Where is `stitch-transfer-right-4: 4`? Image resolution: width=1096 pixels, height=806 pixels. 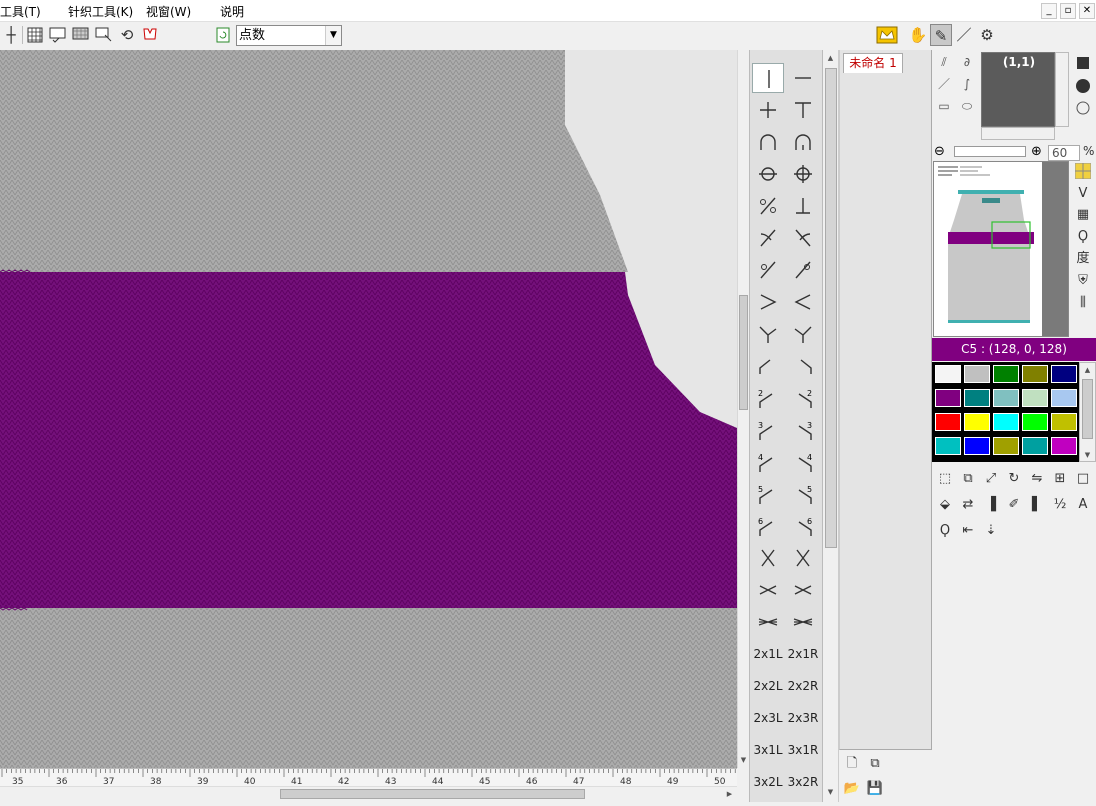
stitch-transfer-right-4: 4 is located at coordinates (803, 462).